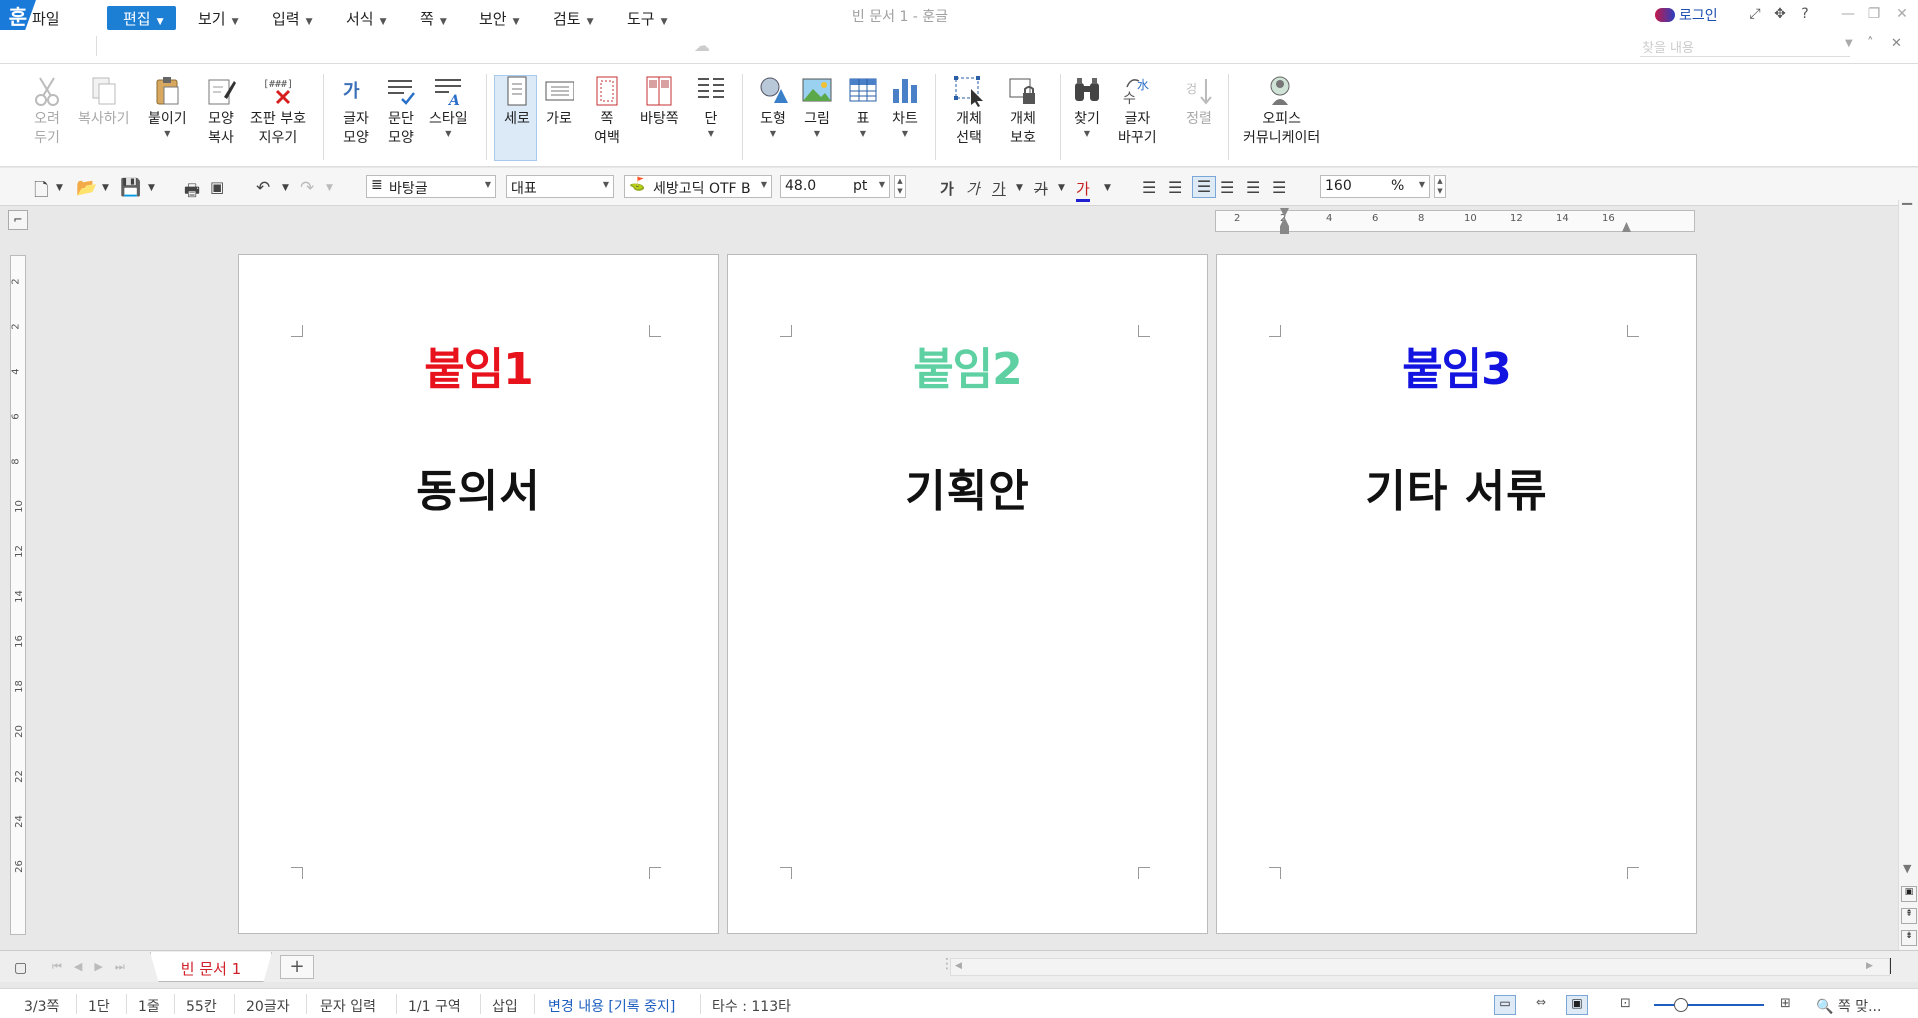 The height and width of the screenshot is (1018, 1918). What do you see at coordinates (1745, 47) in the screenshot?
I see `search-input: 찾을 내용` at bounding box center [1745, 47].